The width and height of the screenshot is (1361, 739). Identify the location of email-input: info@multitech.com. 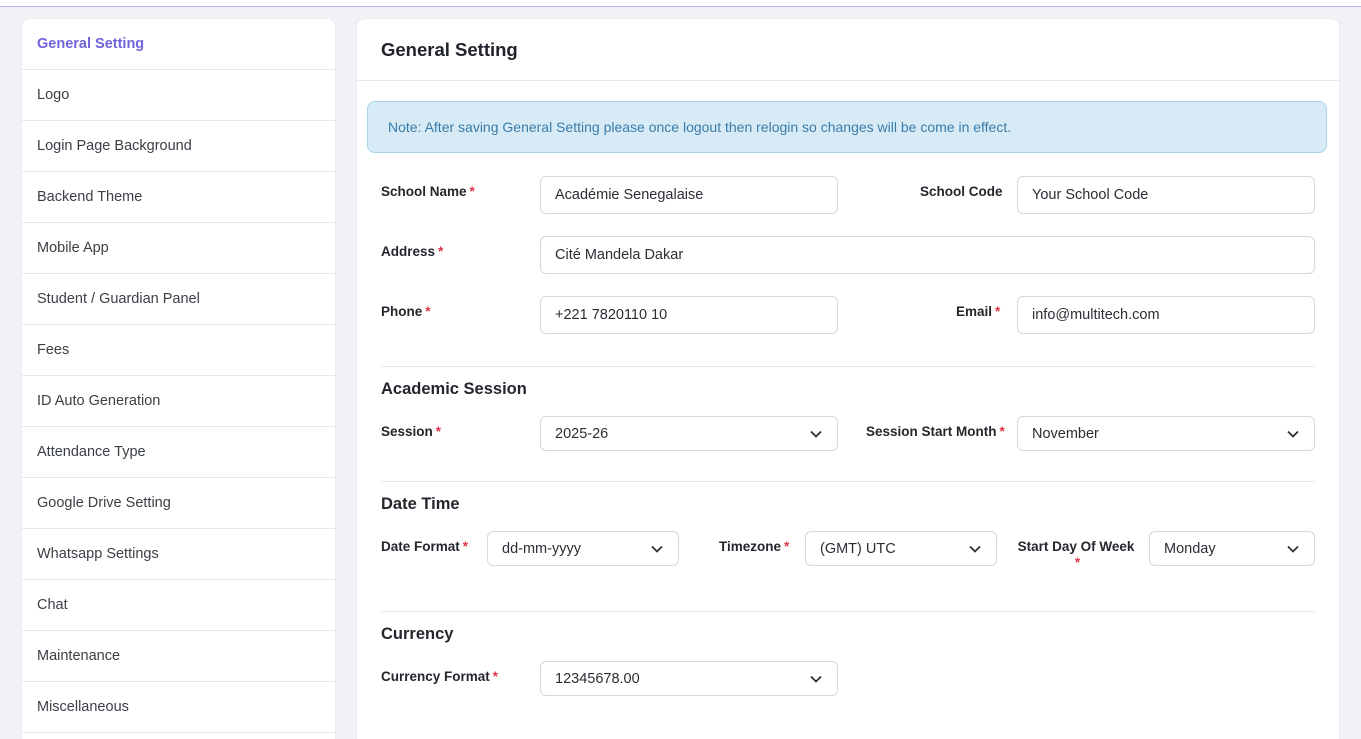
(1166, 315).